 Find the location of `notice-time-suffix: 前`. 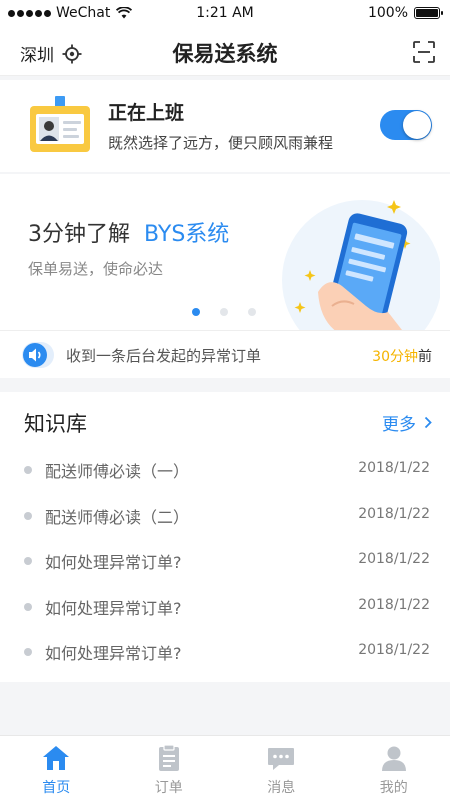

notice-time-suffix: 前 is located at coordinates (425, 357).